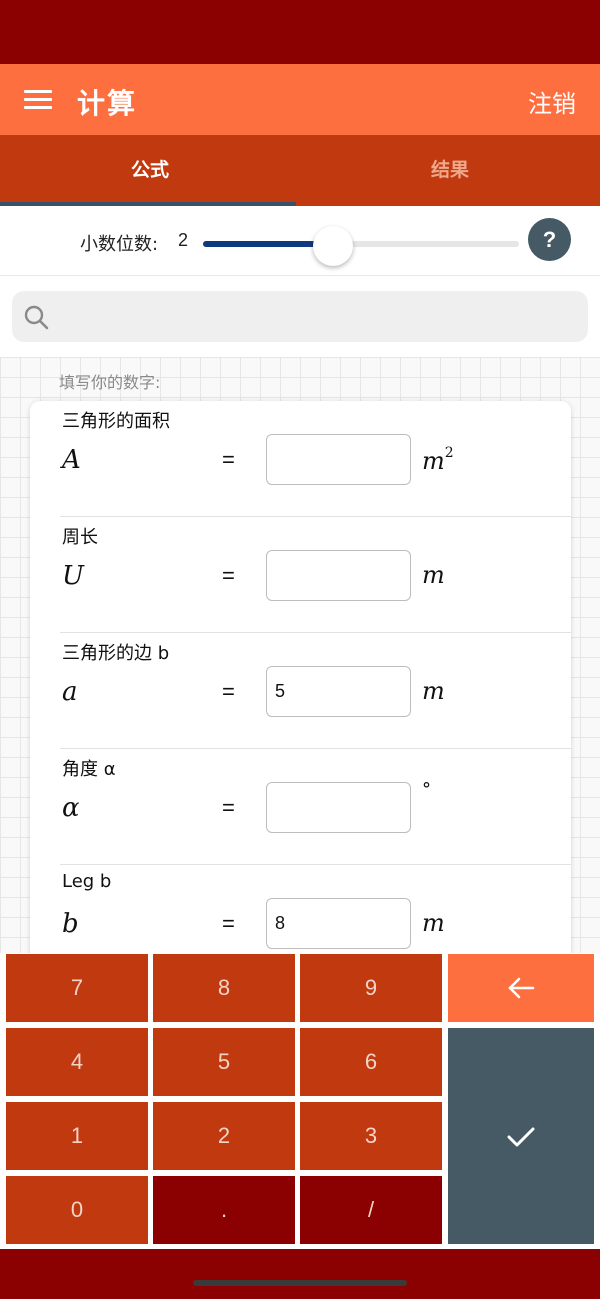 This screenshot has height=1299, width=600. Describe the element at coordinates (300, 1274) in the screenshot. I see `bottom-bar` at that location.